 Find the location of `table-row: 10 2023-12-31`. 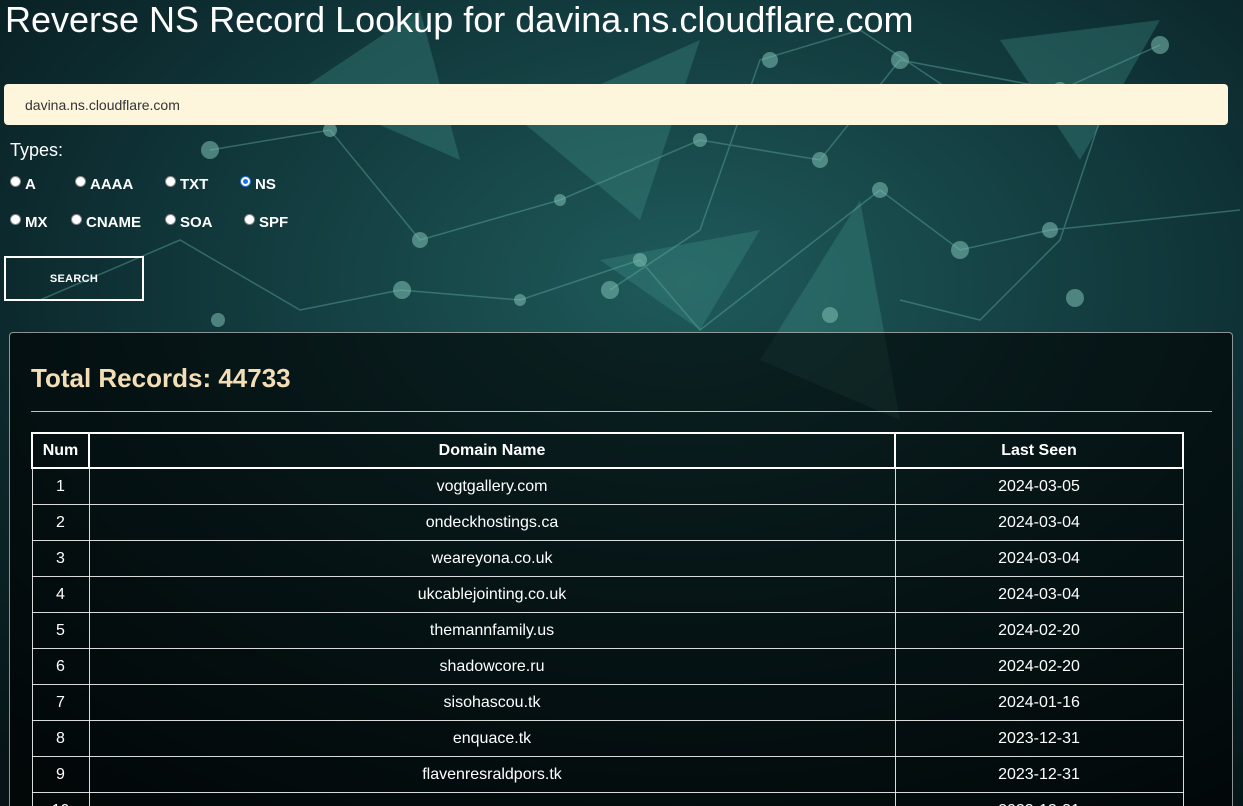

table-row: 10 2023-12-31 is located at coordinates (607, 799).